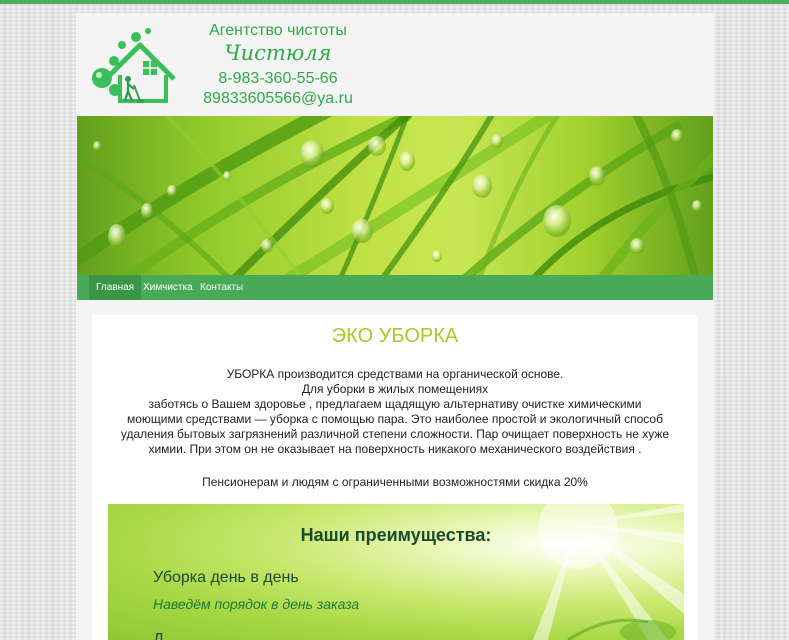 Image resolution: width=789 pixels, height=640 pixels. What do you see at coordinates (168, 287) in the screenshot?
I see `nav-item-dry-cleaning: Химчистка` at bounding box center [168, 287].